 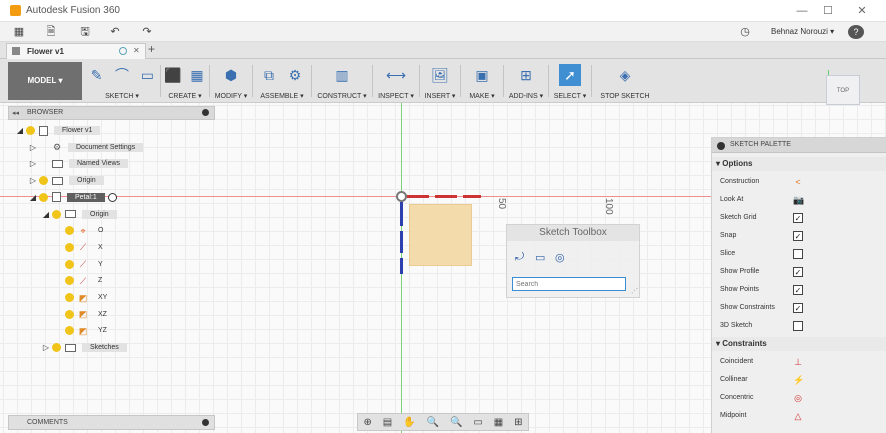 What do you see at coordinates (66, 180) in the screenshot?
I see `browser-item: ▷ Origin` at bounding box center [66, 180].